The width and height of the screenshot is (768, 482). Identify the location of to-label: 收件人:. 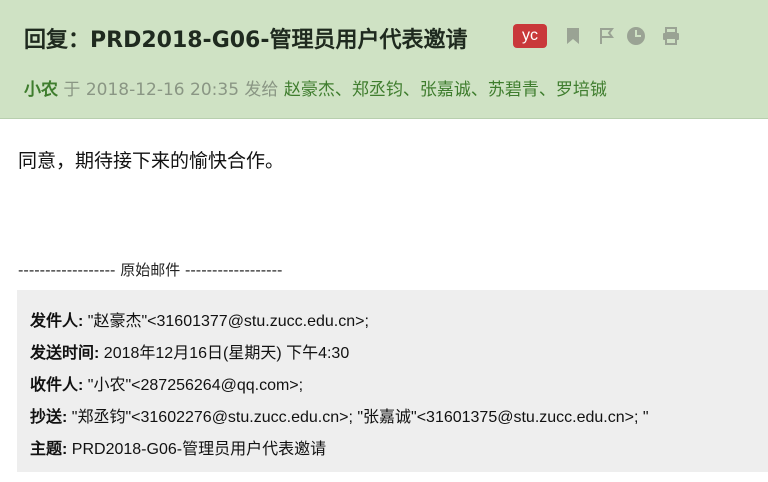
(57, 385).